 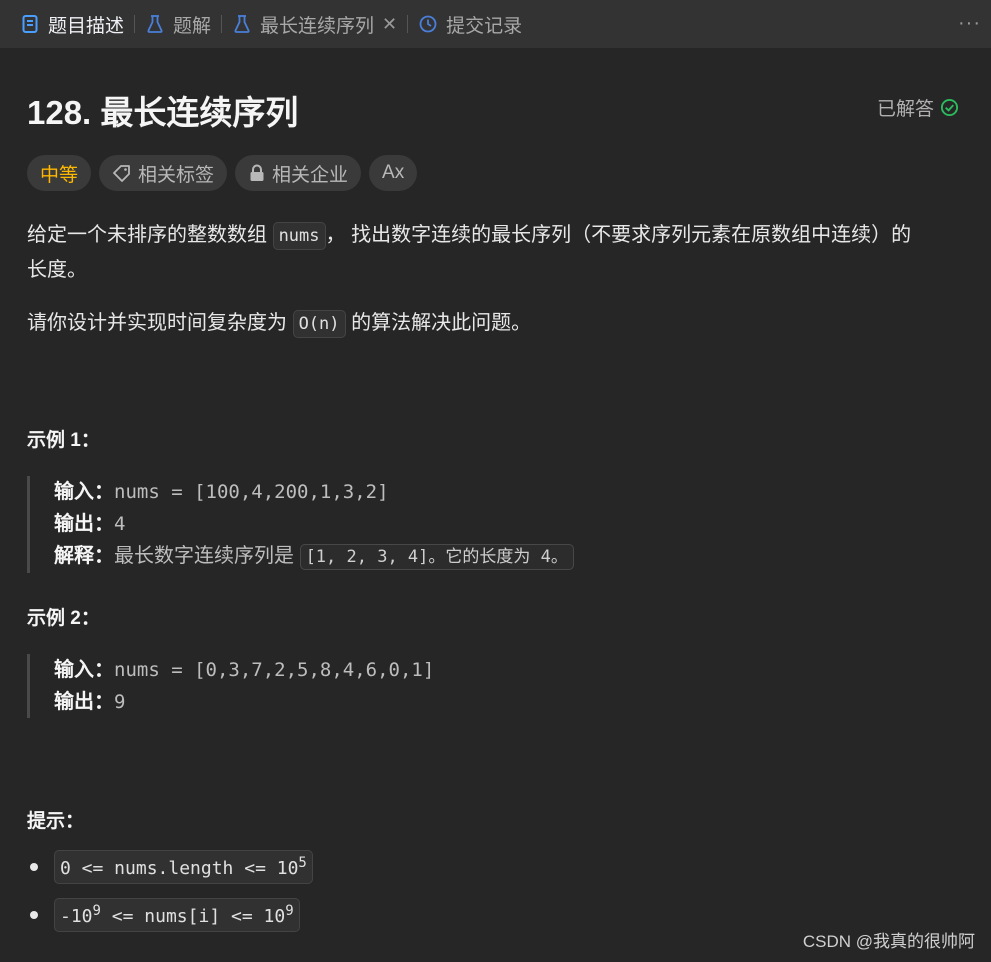 I want to click on example-1-explanation: 解释：最长数字连续序列是 [1, 2, 3, 4]。它的长度为 4。, so click(x=314, y=556).